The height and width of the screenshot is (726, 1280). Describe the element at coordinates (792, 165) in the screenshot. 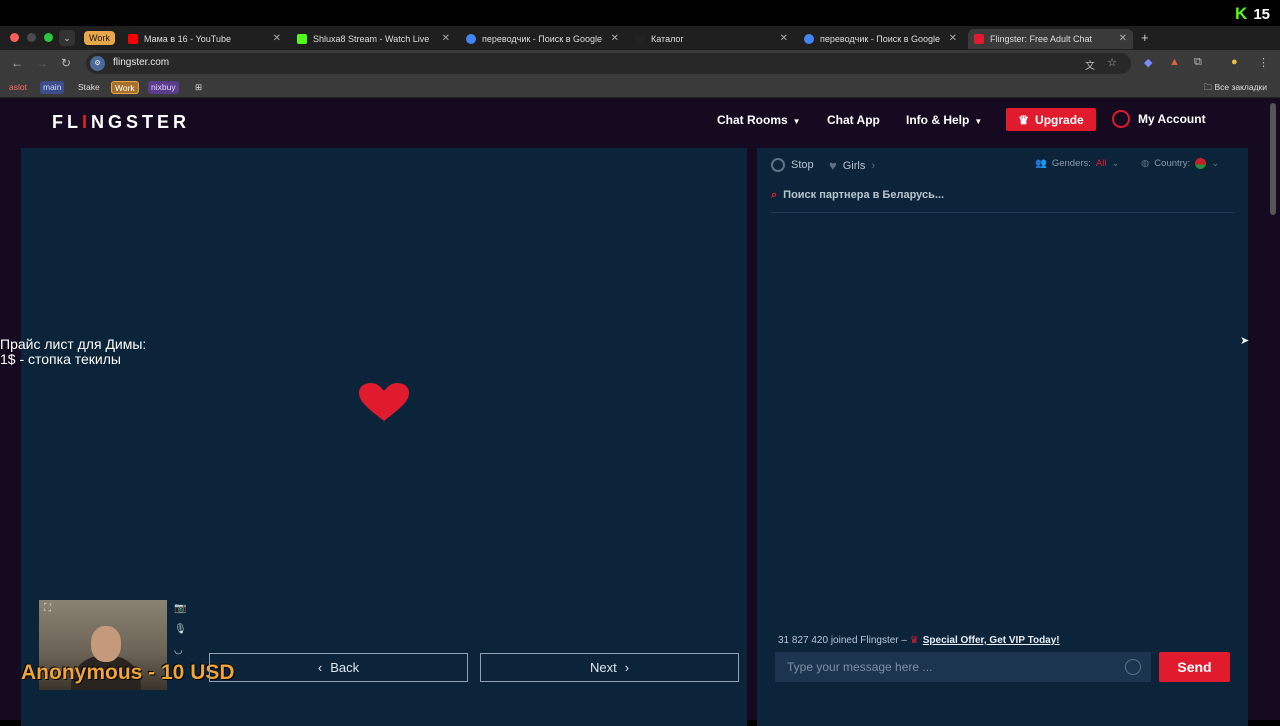

I see `stop-button: Stop` at that location.